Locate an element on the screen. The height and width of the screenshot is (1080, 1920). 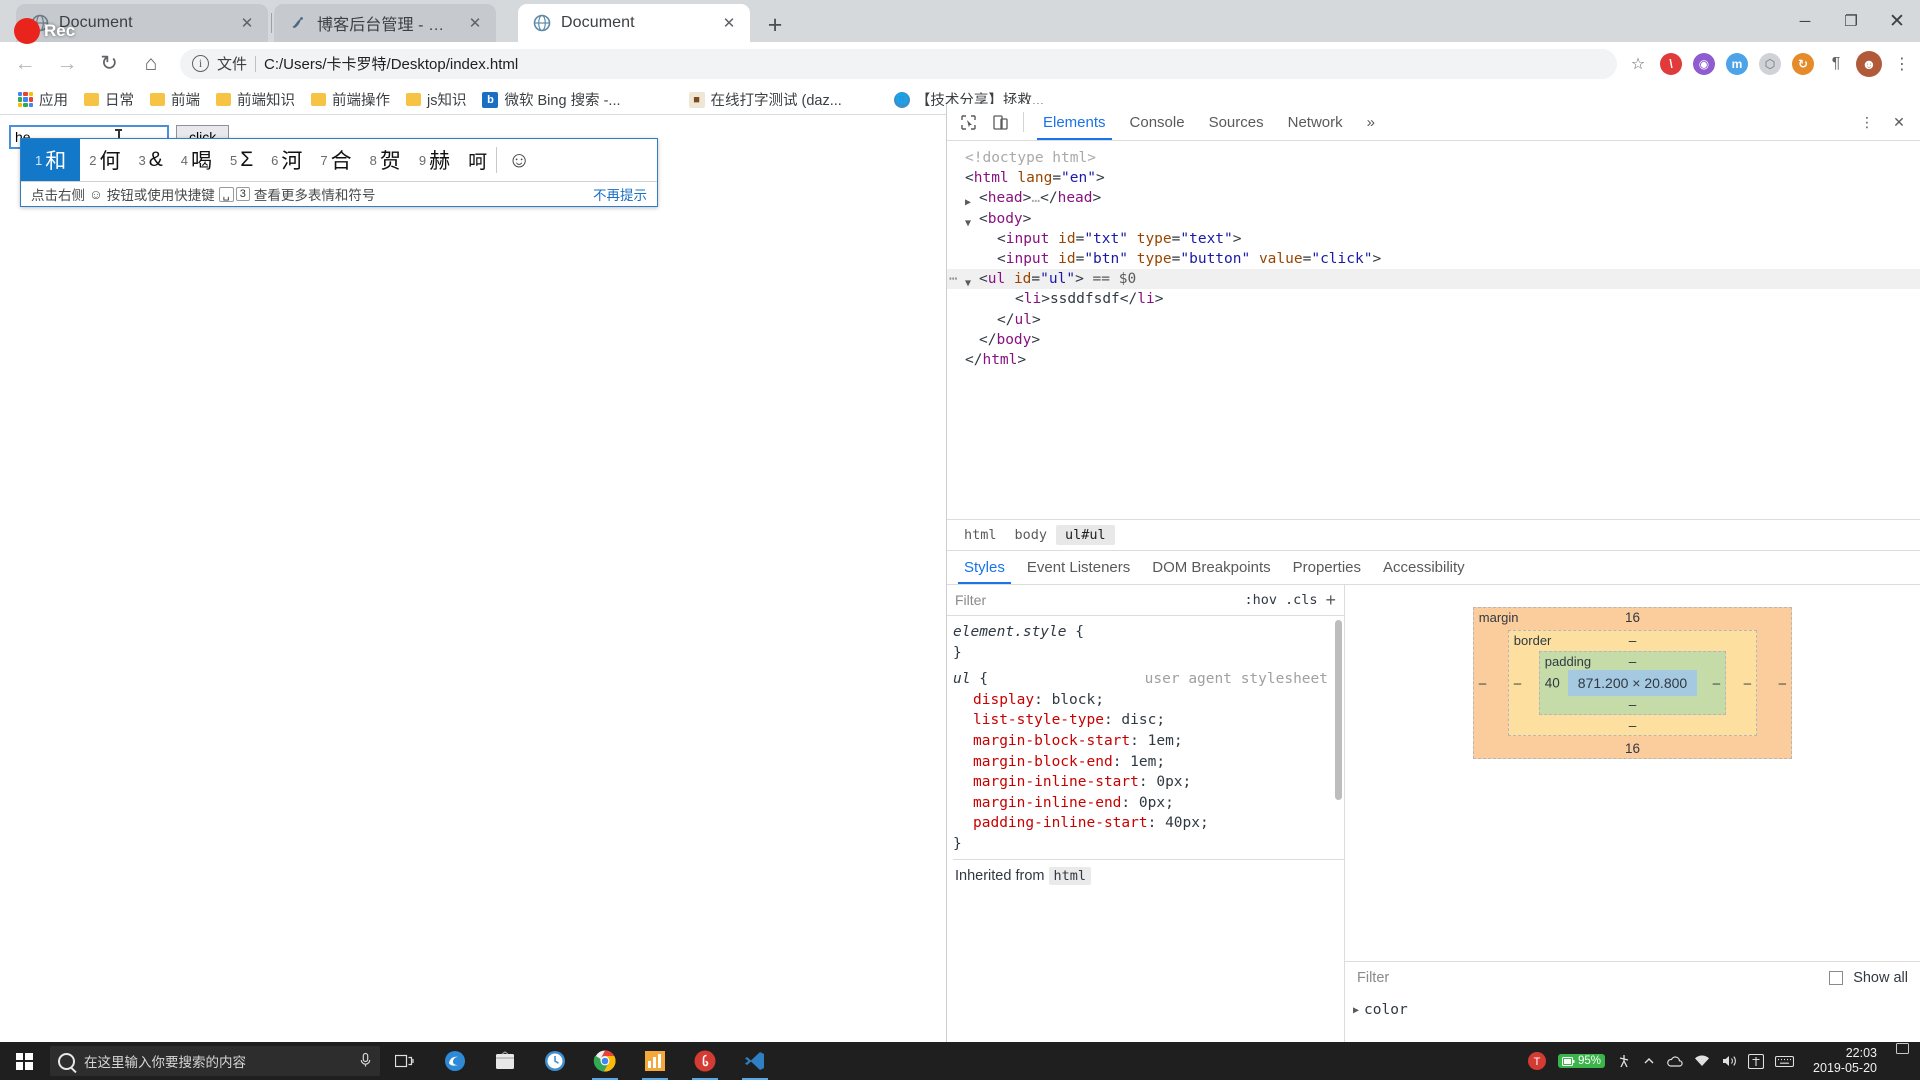
breadcrumb-ul: ul#ul is located at coordinates (1085, 535).